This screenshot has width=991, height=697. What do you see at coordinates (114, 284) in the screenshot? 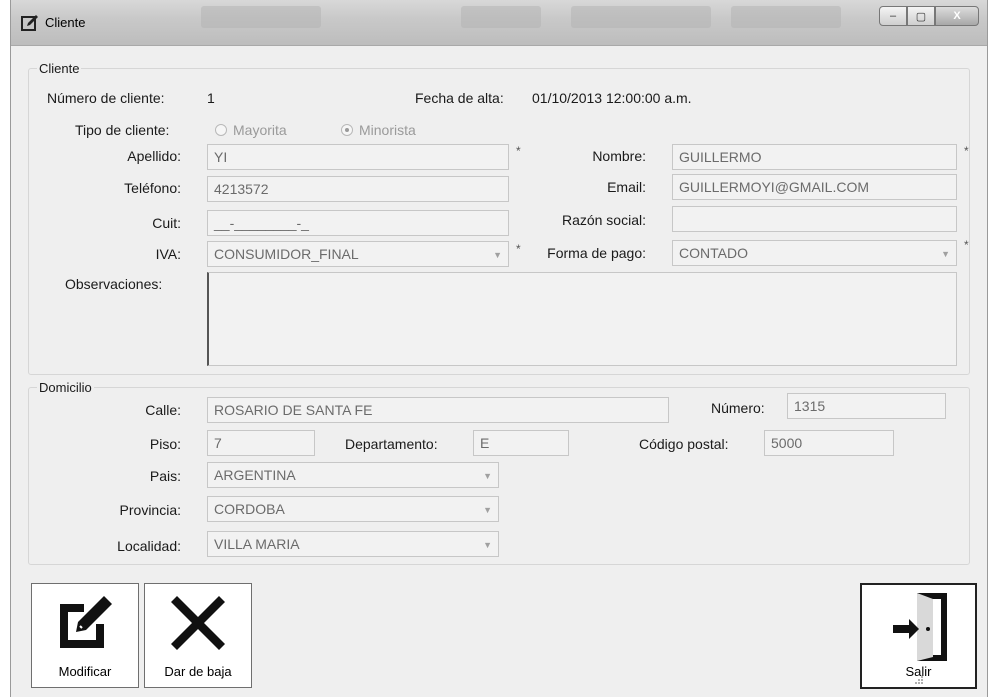
I see `observaciones-label: Observaciones:` at bounding box center [114, 284].